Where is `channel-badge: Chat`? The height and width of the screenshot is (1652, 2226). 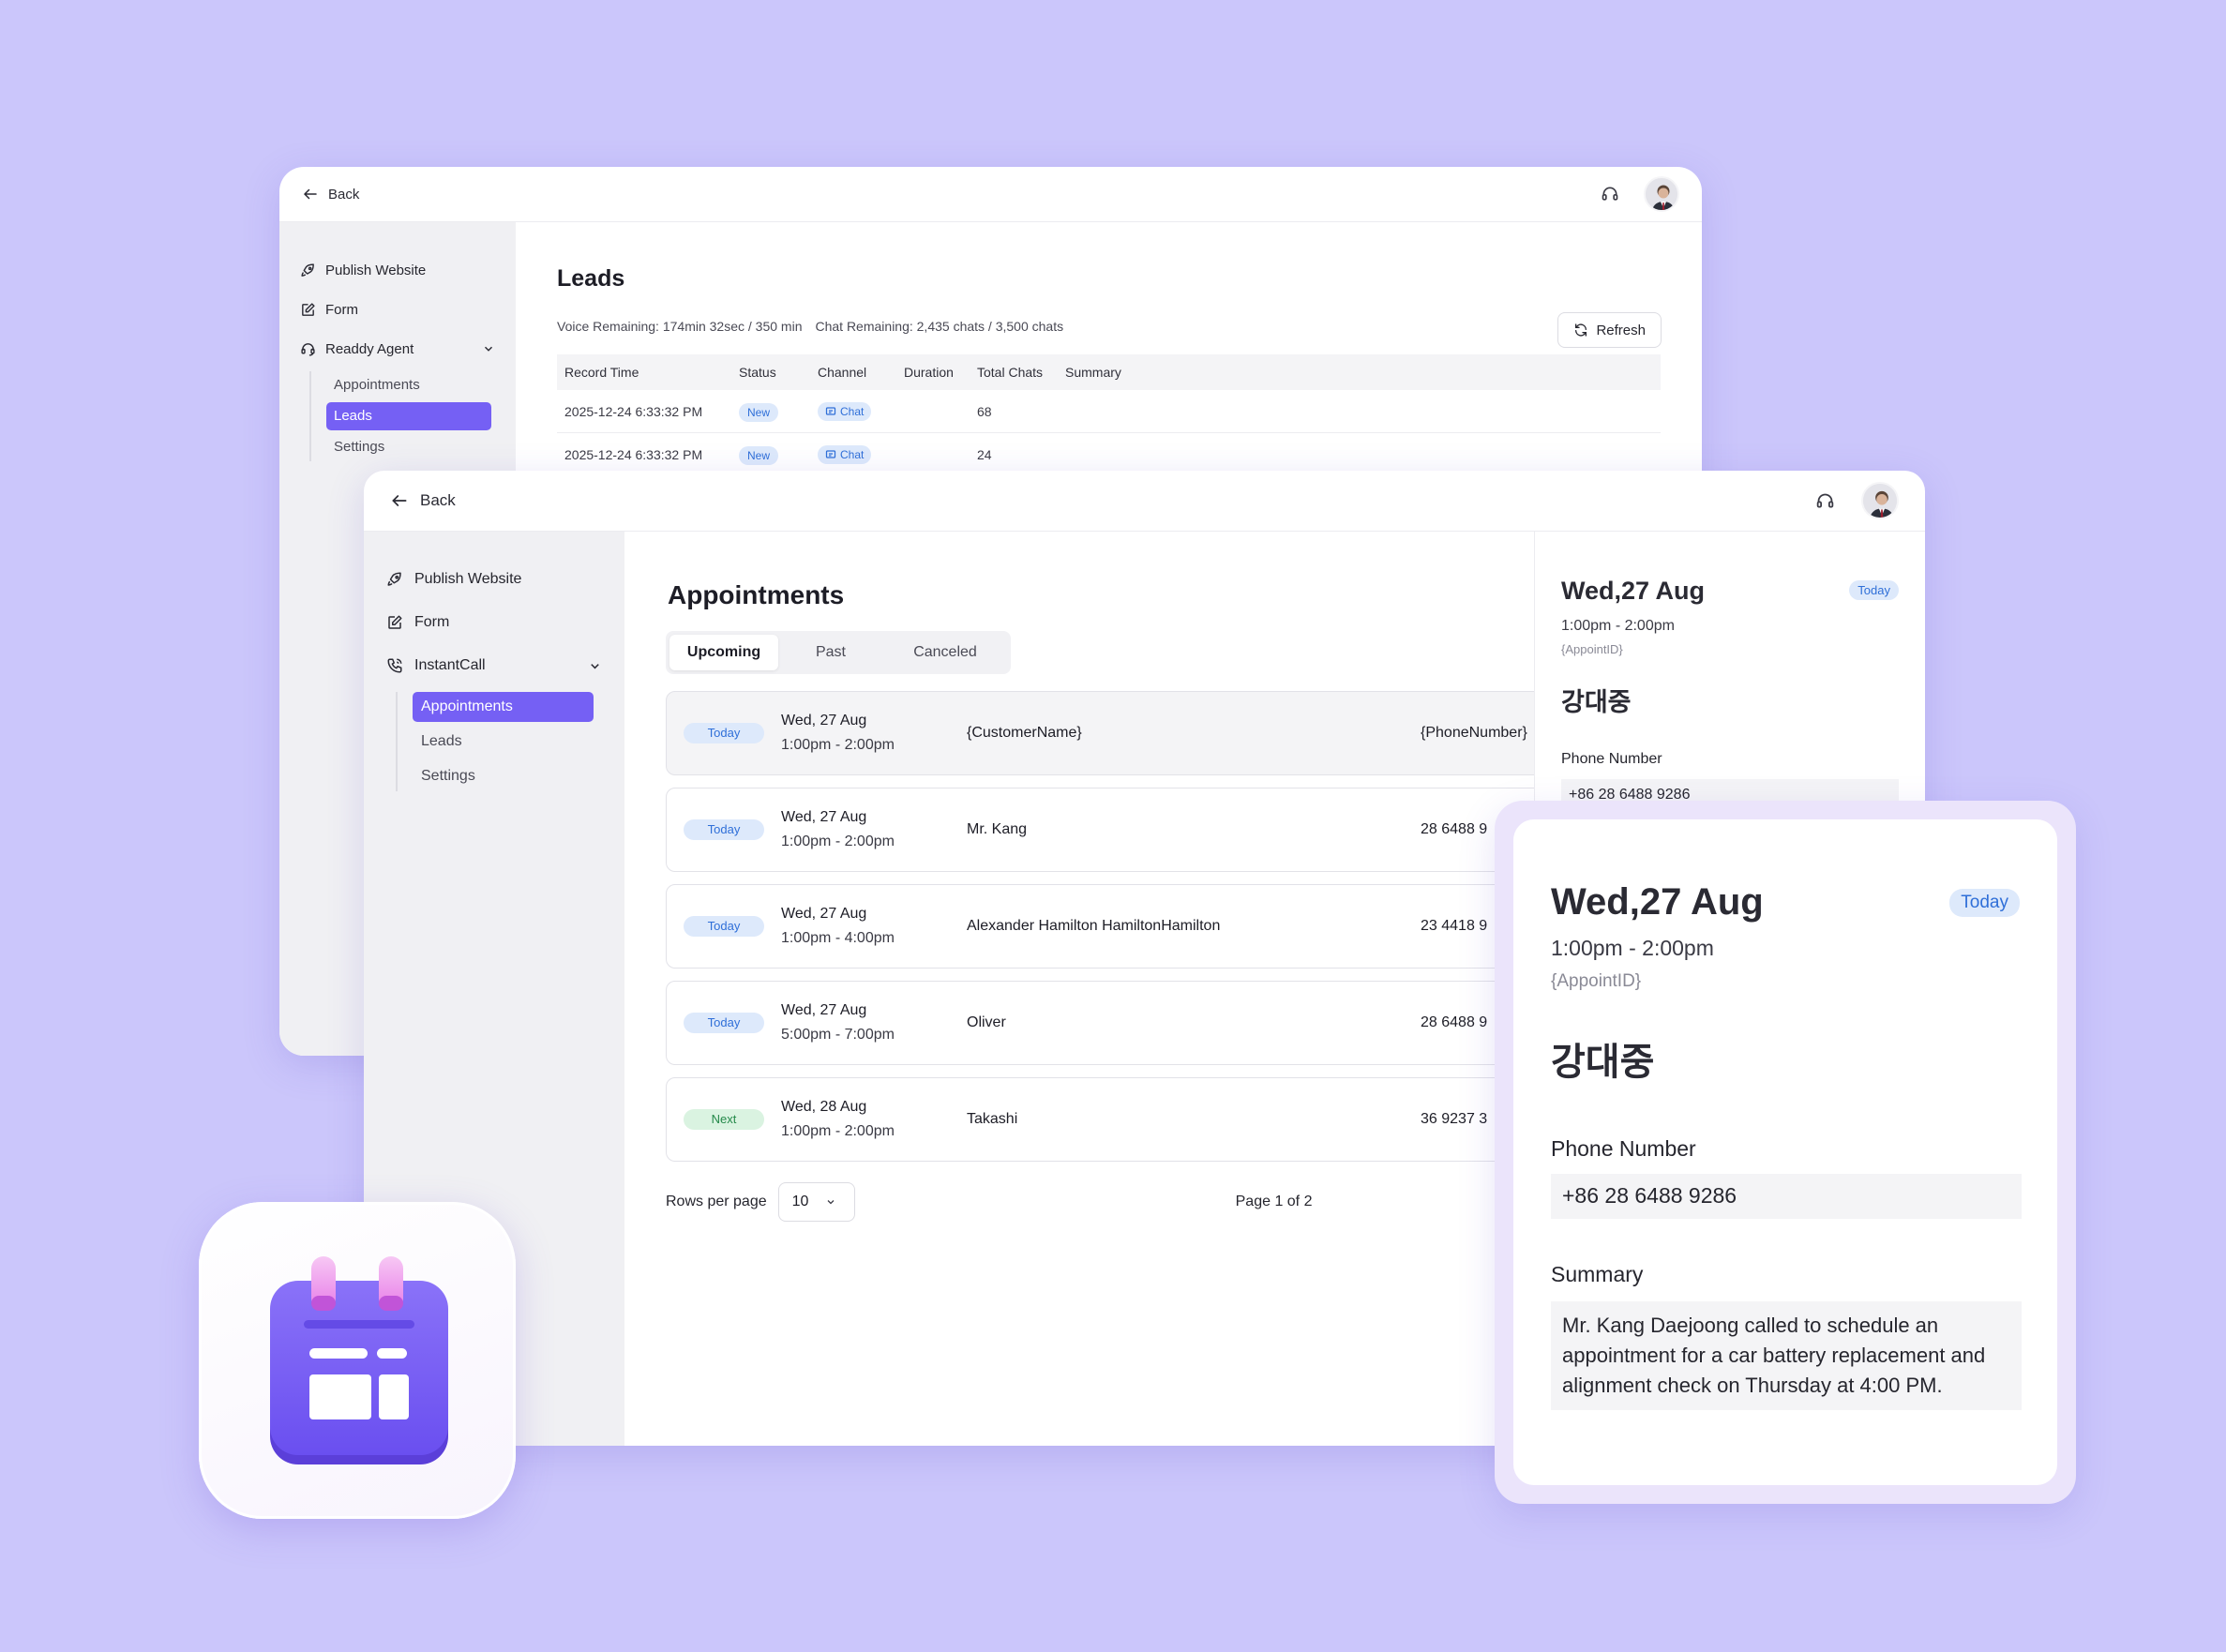
channel-badge: Chat is located at coordinates (845, 411).